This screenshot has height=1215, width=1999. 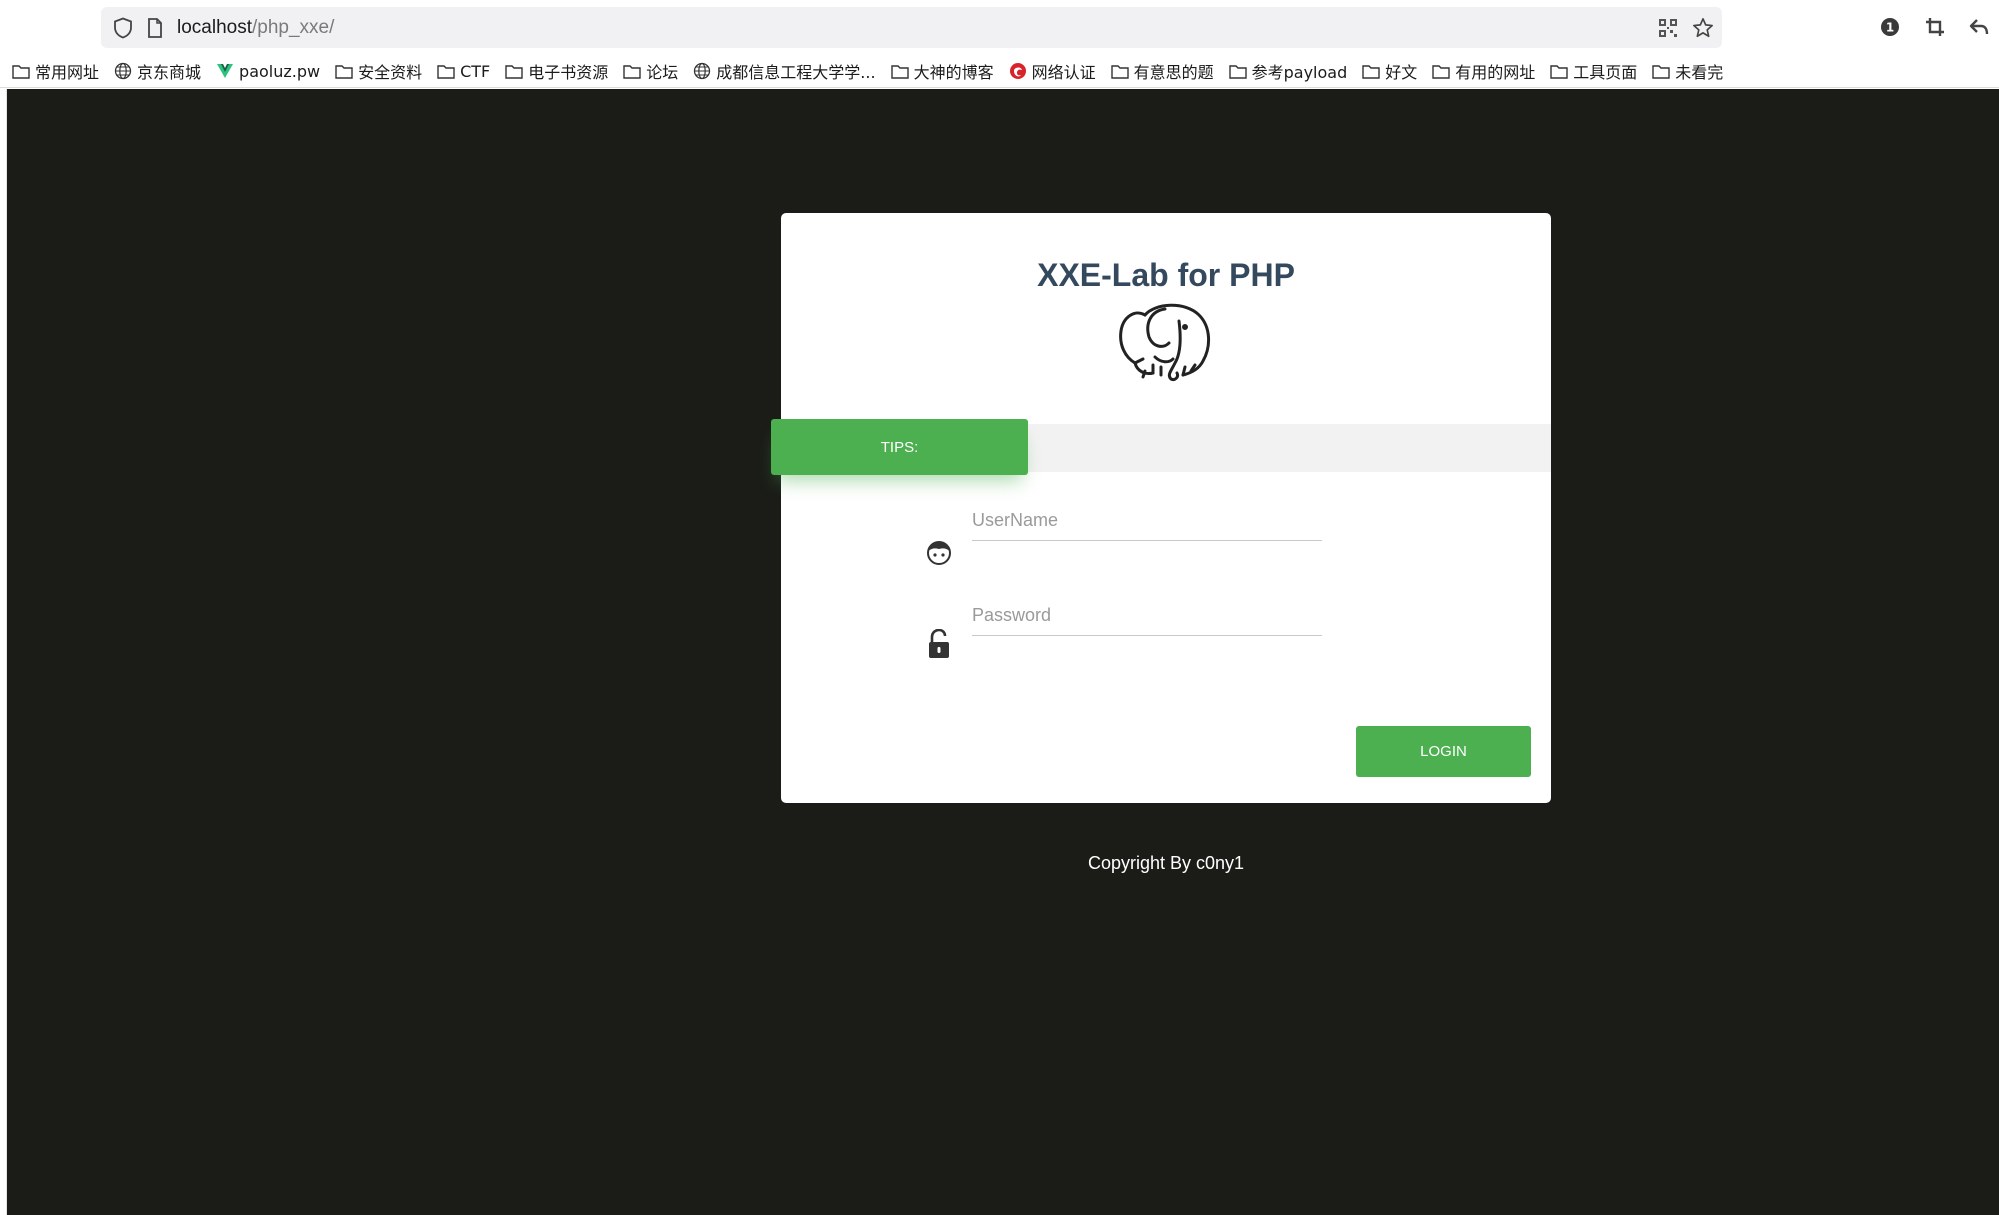 I want to click on face-icon, so click(x=939, y=553).